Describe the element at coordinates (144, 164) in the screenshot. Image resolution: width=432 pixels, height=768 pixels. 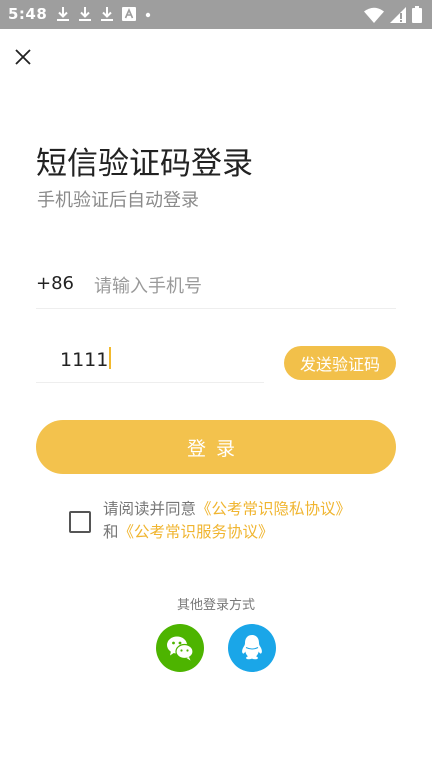
I see `page-title: 短信验证码登录` at that location.